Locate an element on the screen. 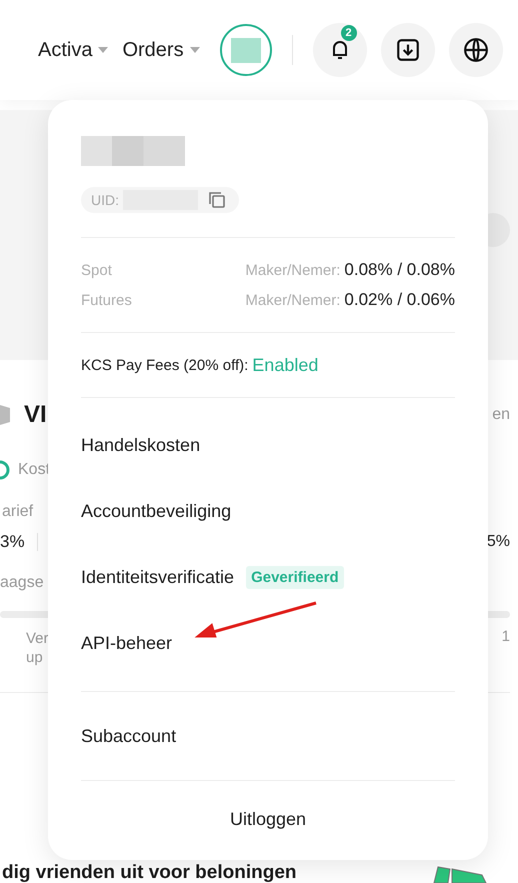  fee-value: 0.08% / 0.08% is located at coordinates (399, 270).